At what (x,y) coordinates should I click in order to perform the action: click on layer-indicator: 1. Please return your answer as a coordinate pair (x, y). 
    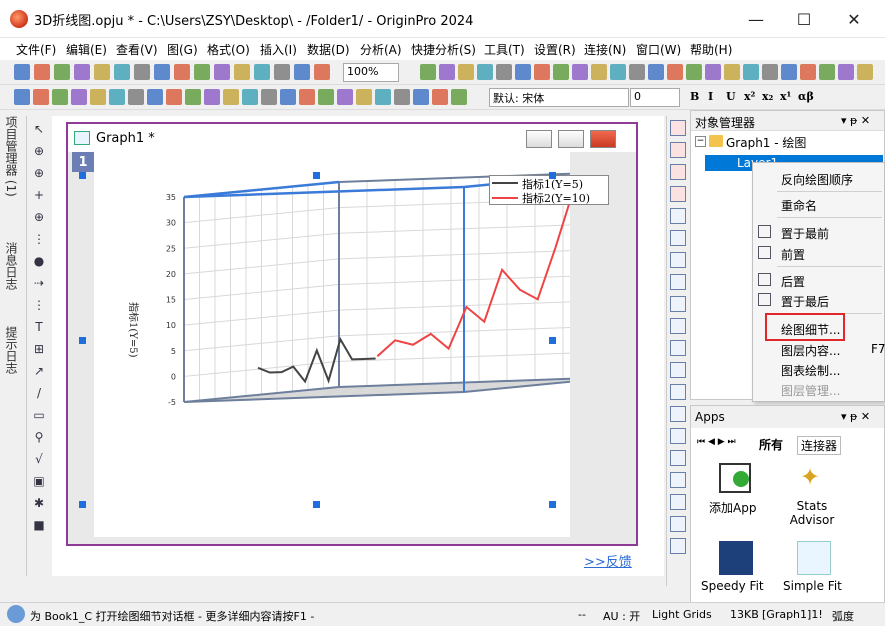
    Looking at the image, I should click on (83, 162).